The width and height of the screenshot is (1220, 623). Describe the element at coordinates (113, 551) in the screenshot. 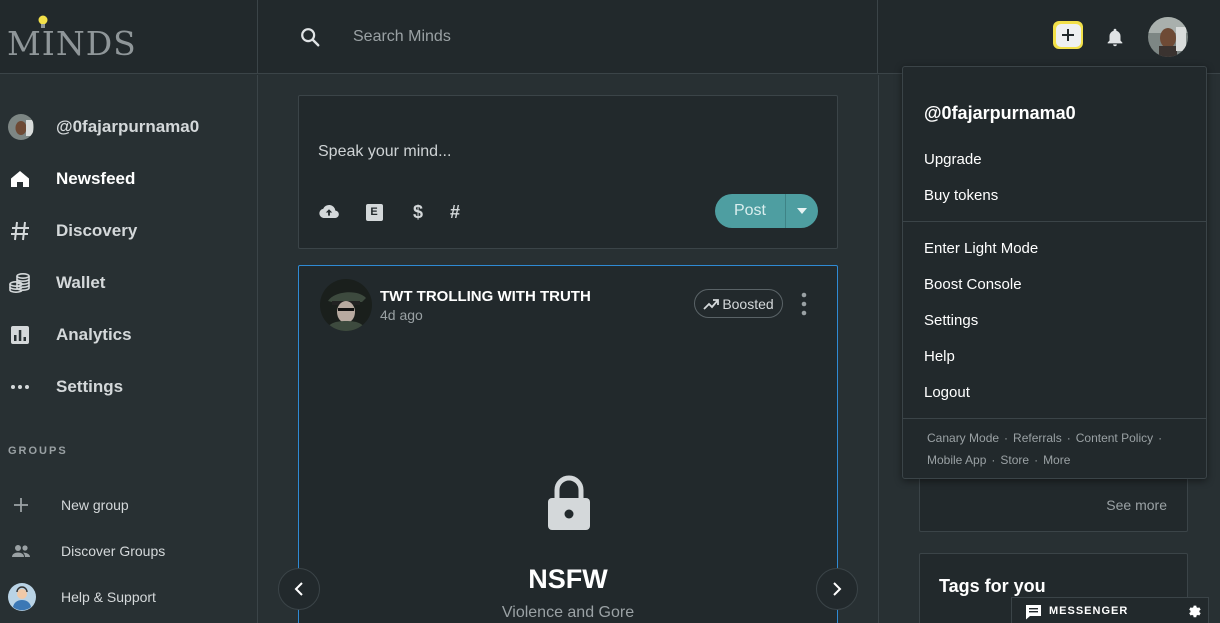

I see `sidebar-item-label: Discover Groups` at that location.